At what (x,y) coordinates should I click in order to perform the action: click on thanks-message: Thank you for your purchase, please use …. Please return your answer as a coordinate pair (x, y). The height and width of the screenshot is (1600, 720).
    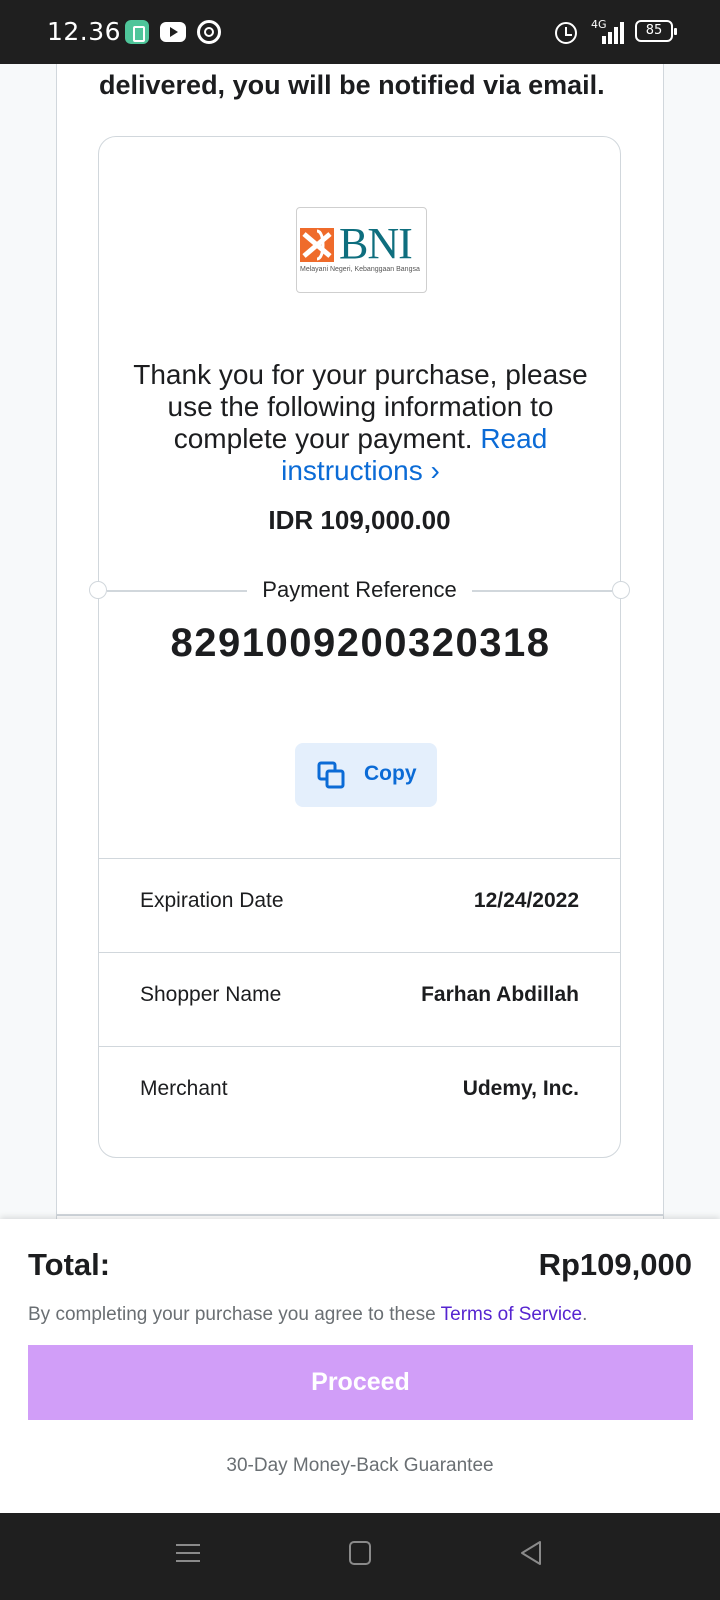
    Looking at the image, I should click on (360, 423).